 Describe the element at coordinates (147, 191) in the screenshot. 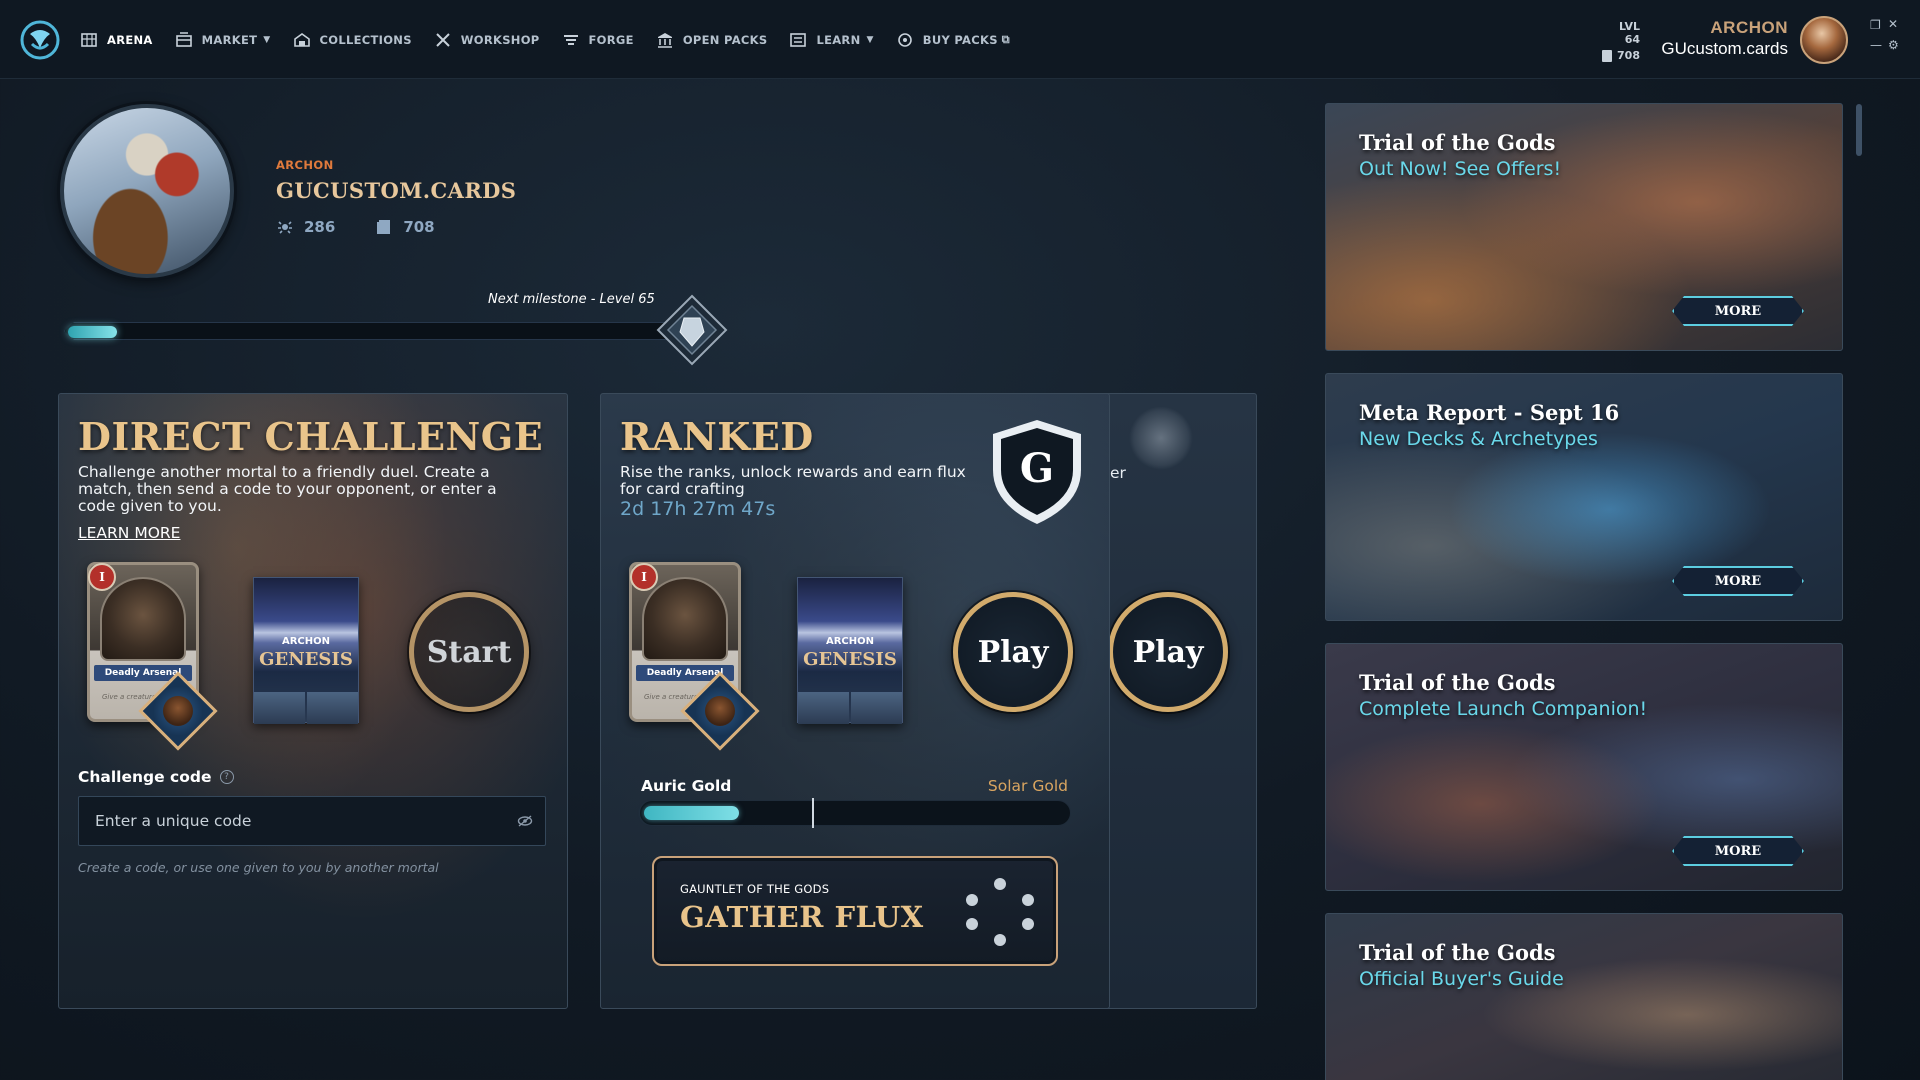

I see `profile-avatar` at that location.